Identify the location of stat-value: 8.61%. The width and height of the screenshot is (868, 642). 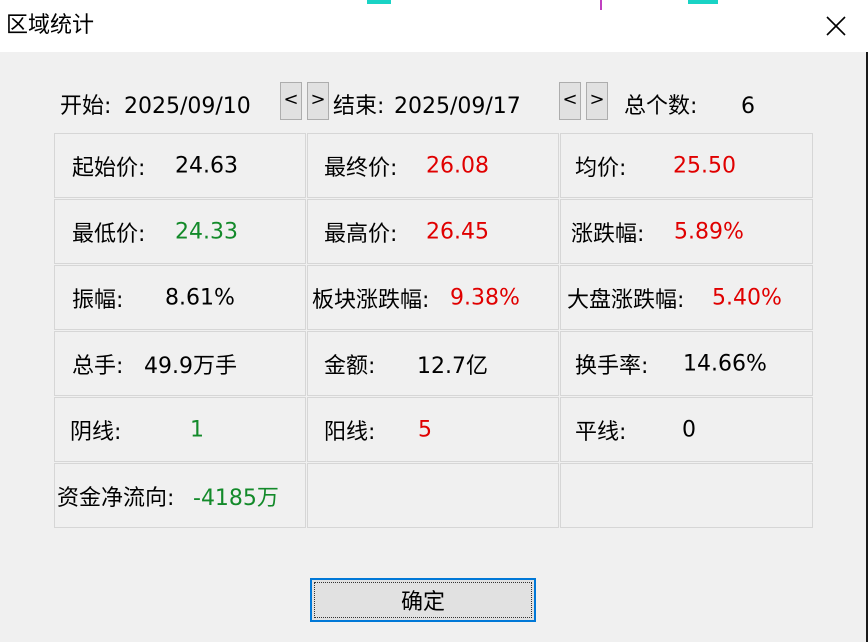
(200, 297).